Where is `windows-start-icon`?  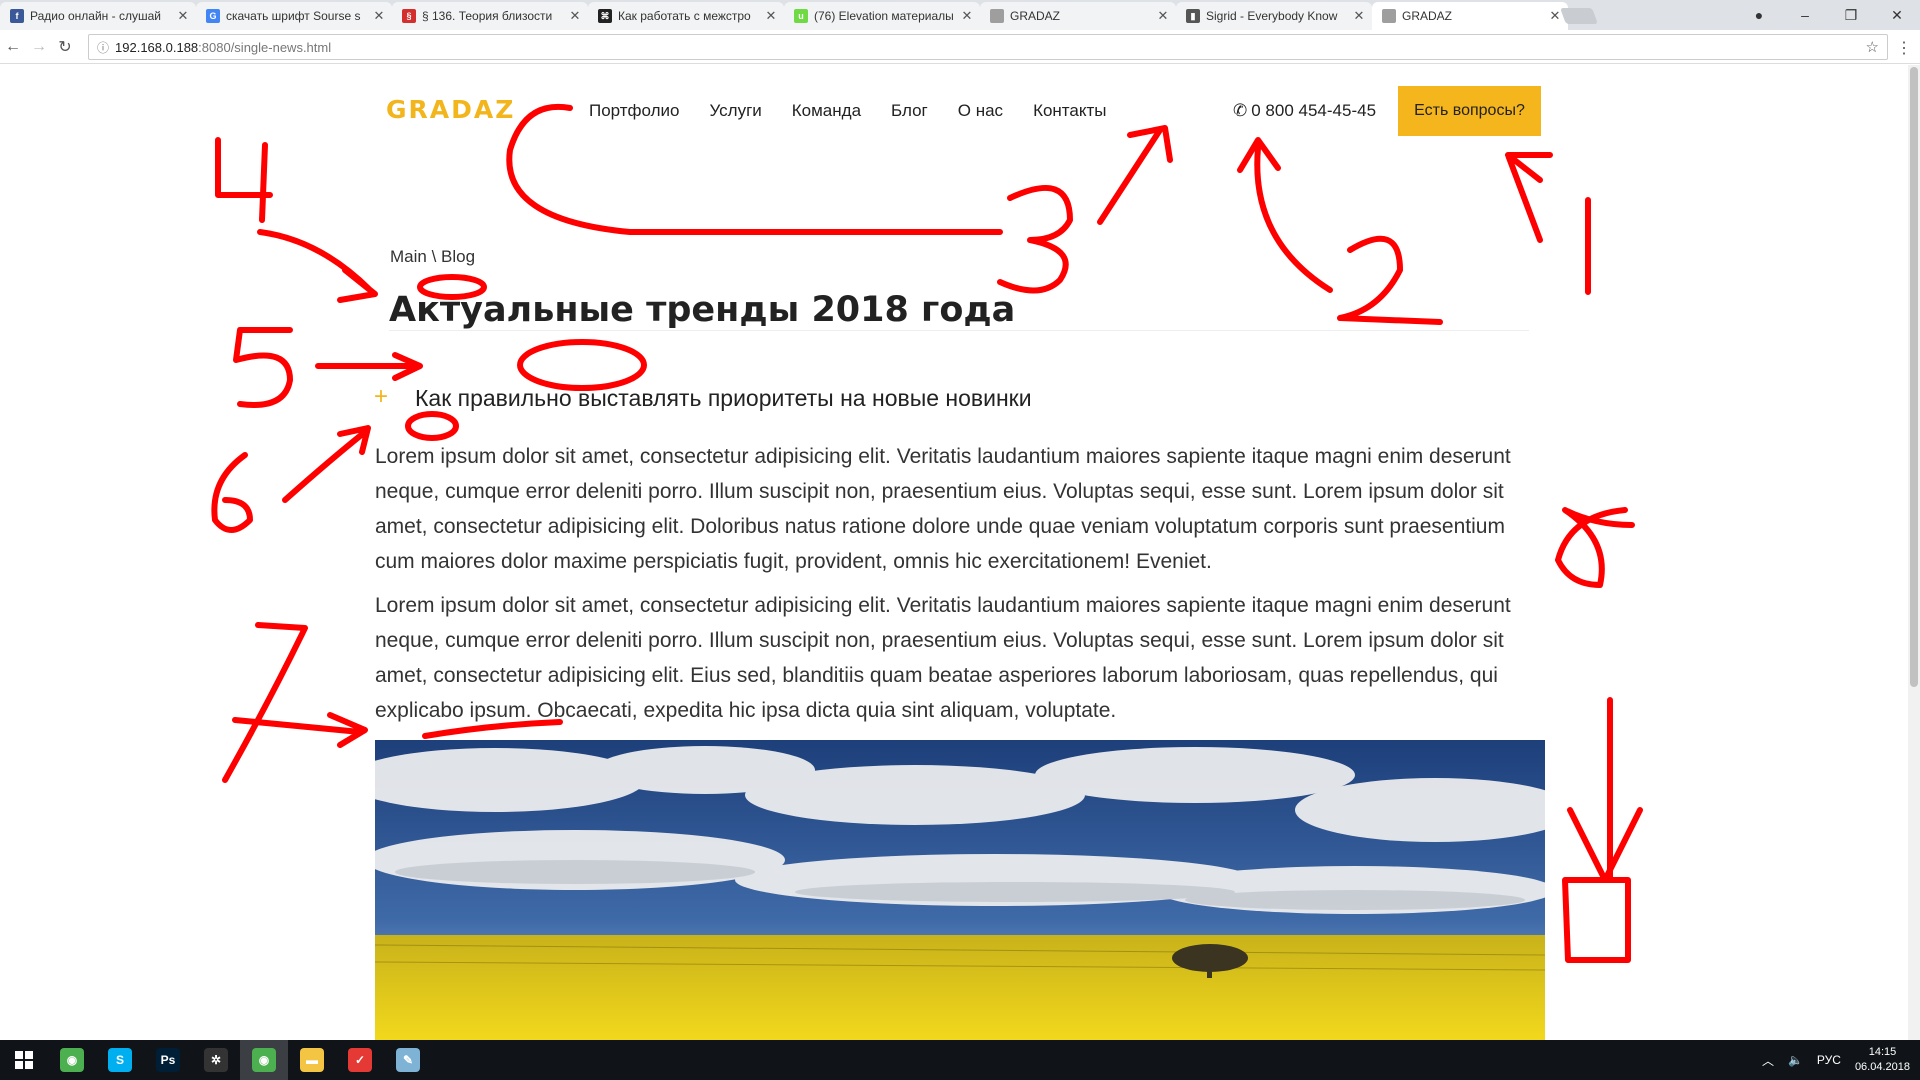
windows-start-icon is located at coordinates (24, 1060).